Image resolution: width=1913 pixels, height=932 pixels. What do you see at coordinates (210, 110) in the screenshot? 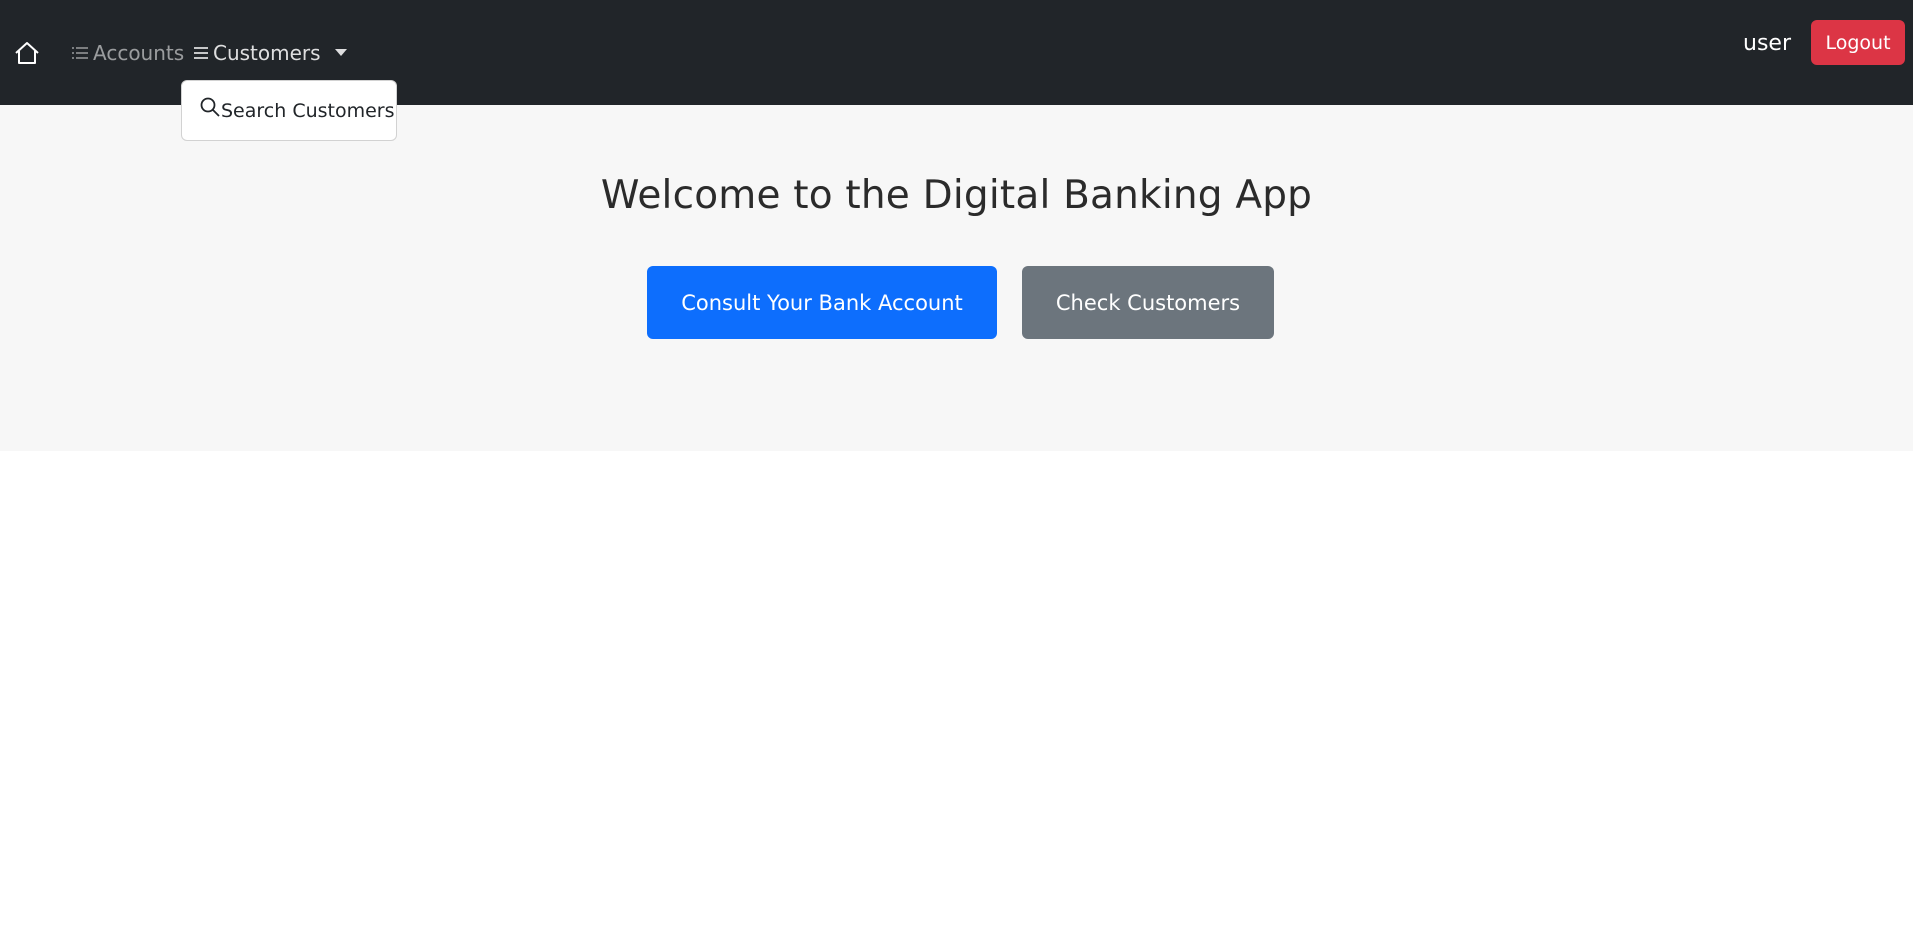
I see `search-icon` at bounding box center [210, 110].